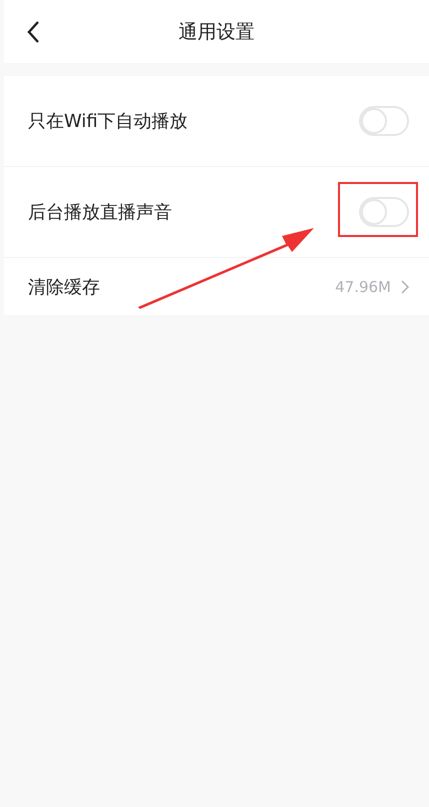 This screenshot has height=807, width=429. What do you see at coordinates (64, 287) in the screenshot?
I see `setting-label: 清除缓存` at bounding box center [64, 287].